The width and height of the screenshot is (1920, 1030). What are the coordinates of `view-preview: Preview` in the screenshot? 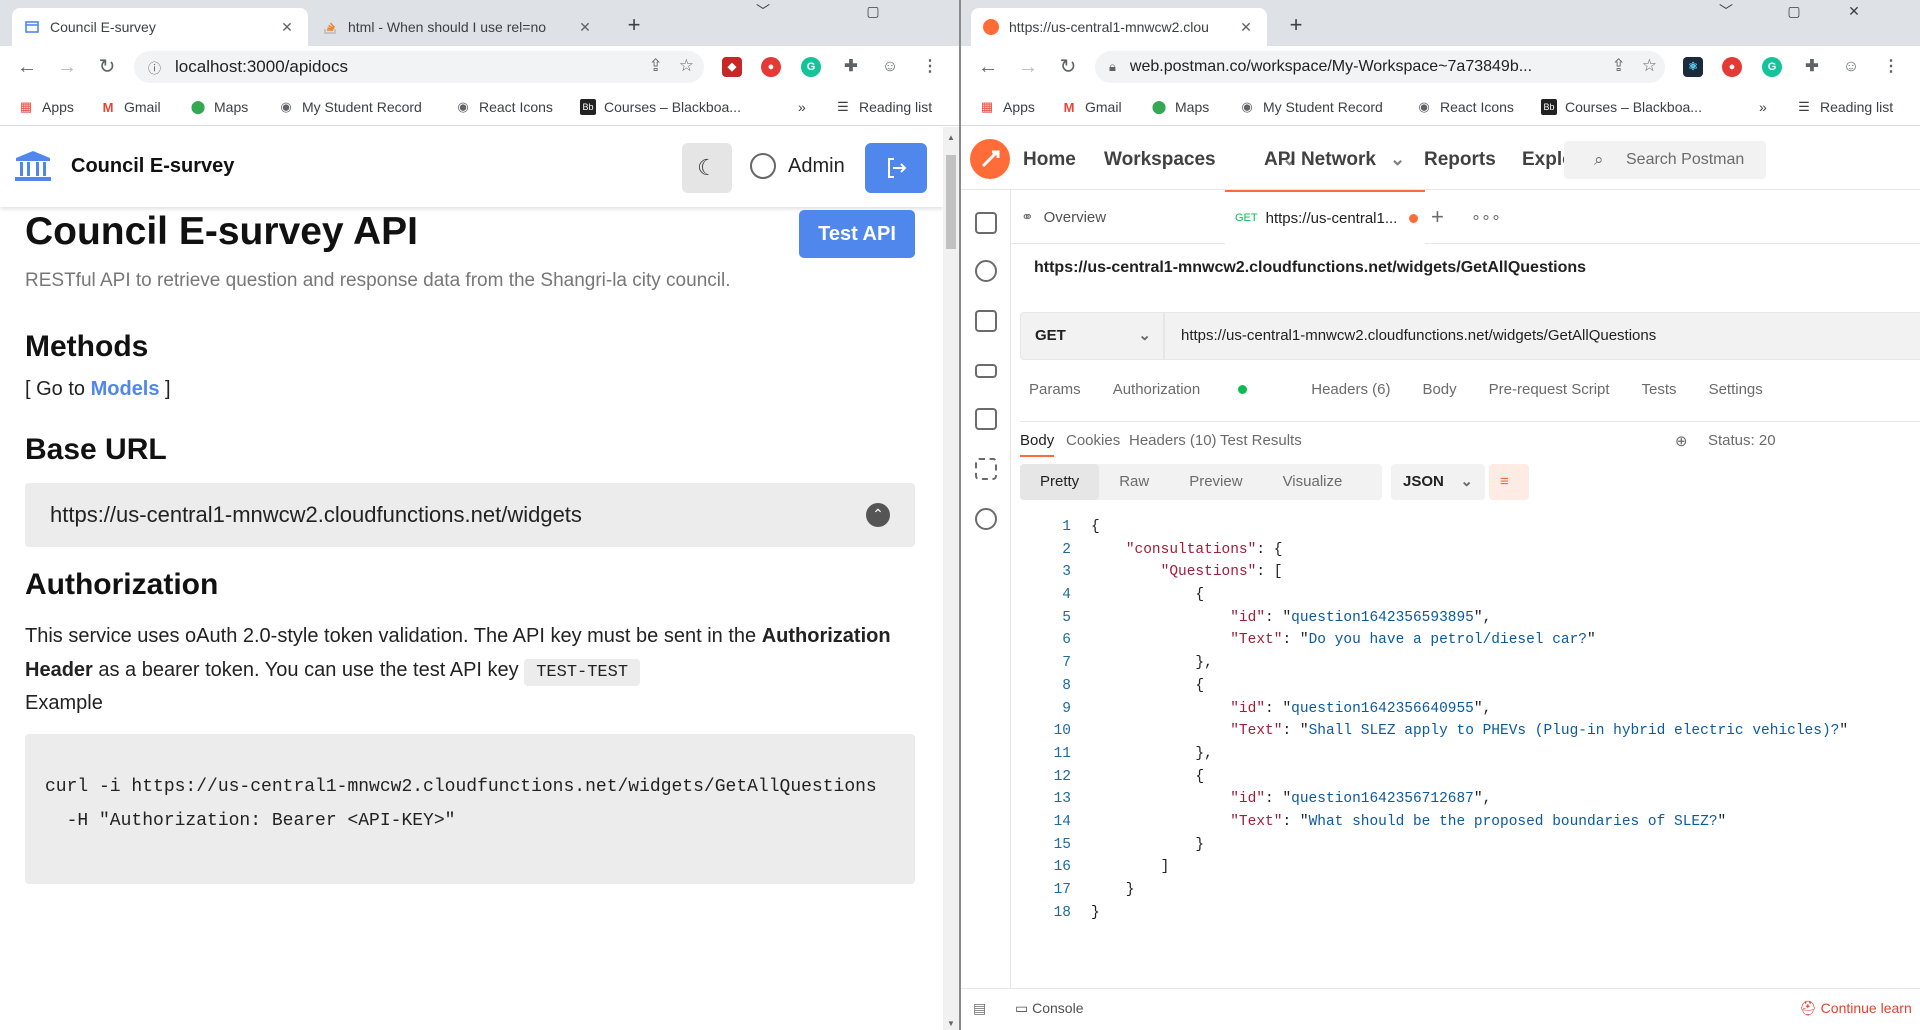 It's located at (1215, 482).